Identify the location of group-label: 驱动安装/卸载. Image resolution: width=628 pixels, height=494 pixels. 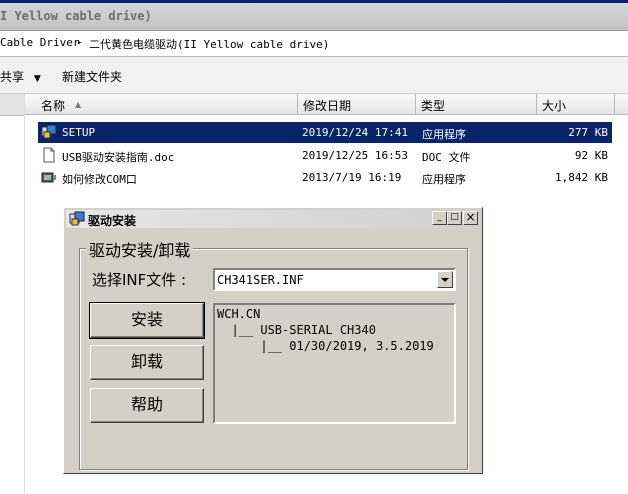
(140, 249).